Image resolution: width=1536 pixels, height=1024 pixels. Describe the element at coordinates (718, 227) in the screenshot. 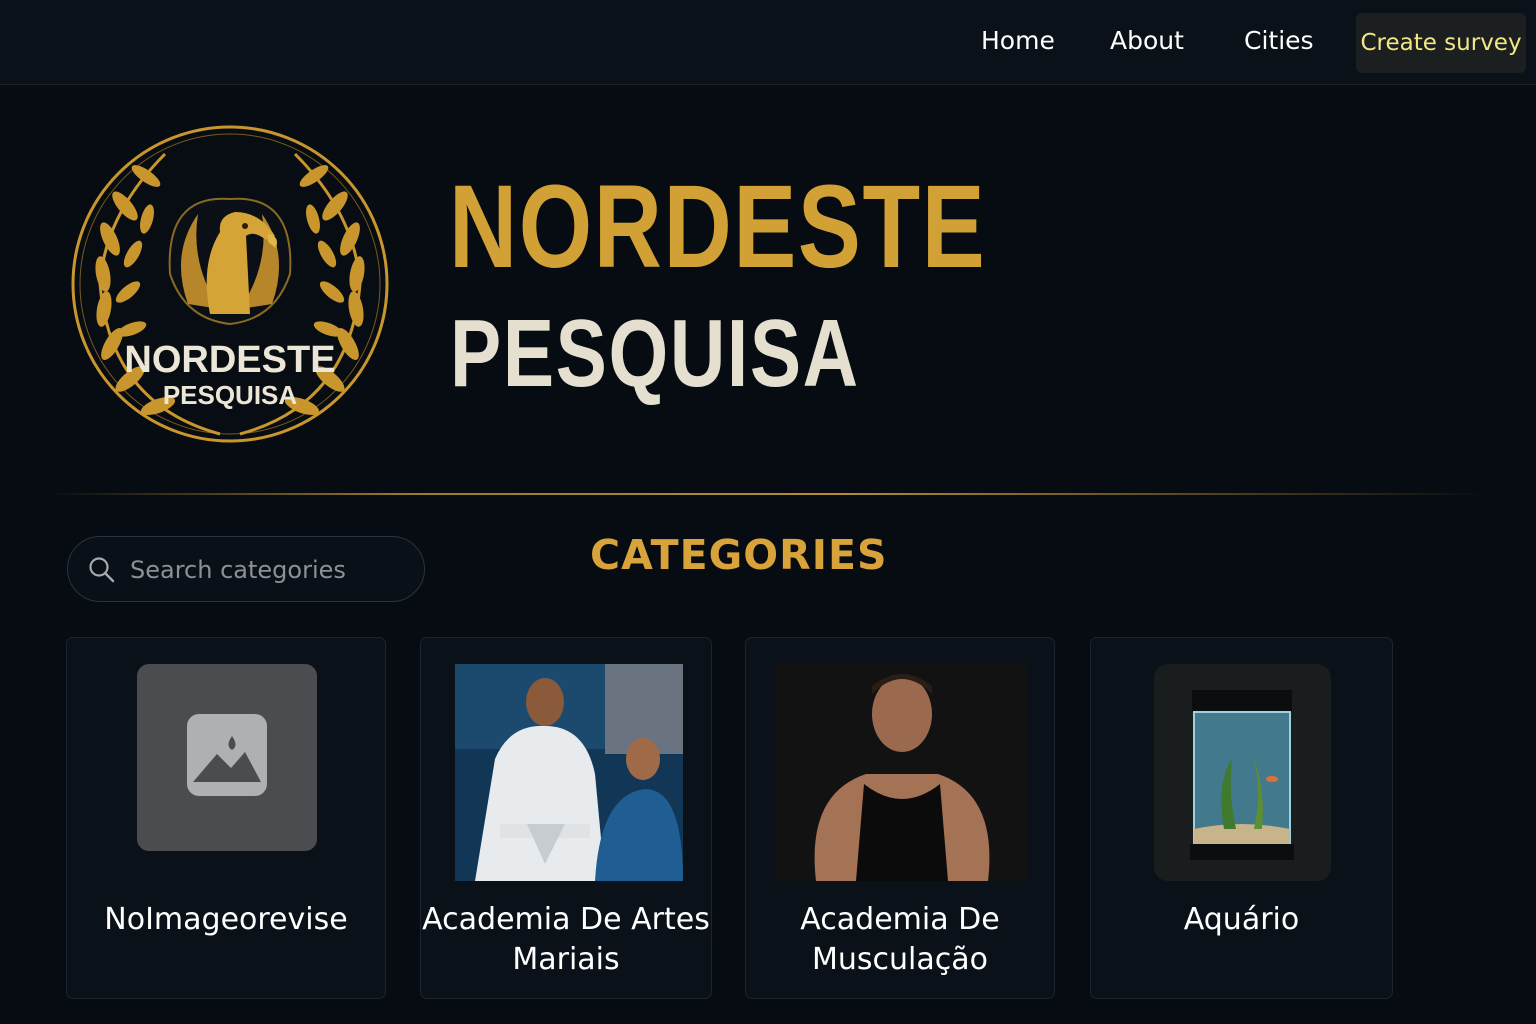

I see `hero-title: NORDESTE` at that location.